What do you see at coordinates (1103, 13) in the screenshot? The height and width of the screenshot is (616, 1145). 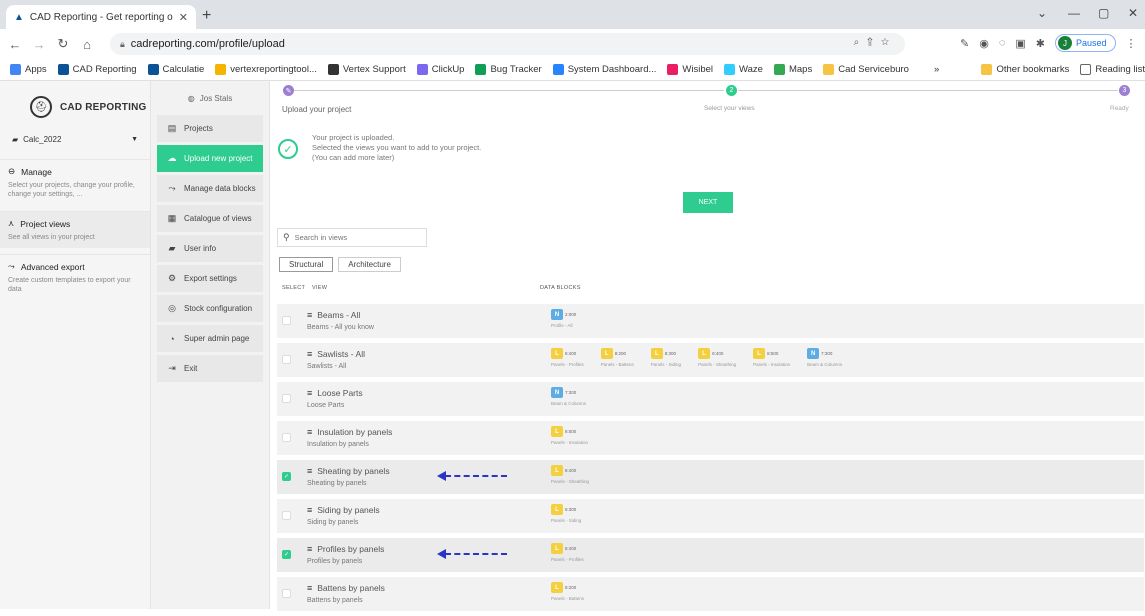 I see `restore-icon: ▢` at bounding box center [1103, 13].